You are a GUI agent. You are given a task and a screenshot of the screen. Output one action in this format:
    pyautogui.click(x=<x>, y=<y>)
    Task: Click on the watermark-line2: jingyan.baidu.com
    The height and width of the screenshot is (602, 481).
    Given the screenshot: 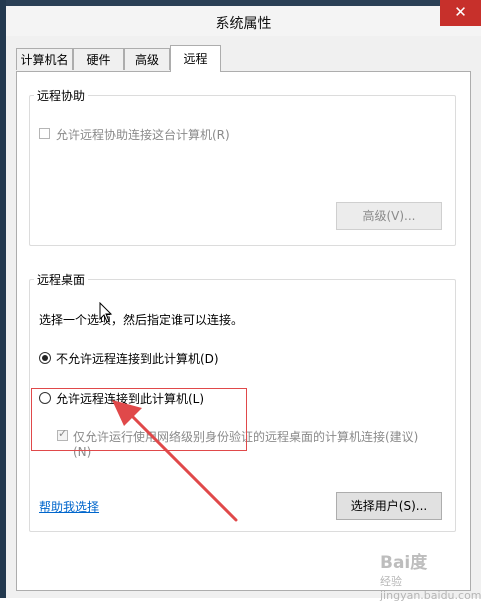 What is the action you would take?
    pyautogui.click(x=430, y=595)
    